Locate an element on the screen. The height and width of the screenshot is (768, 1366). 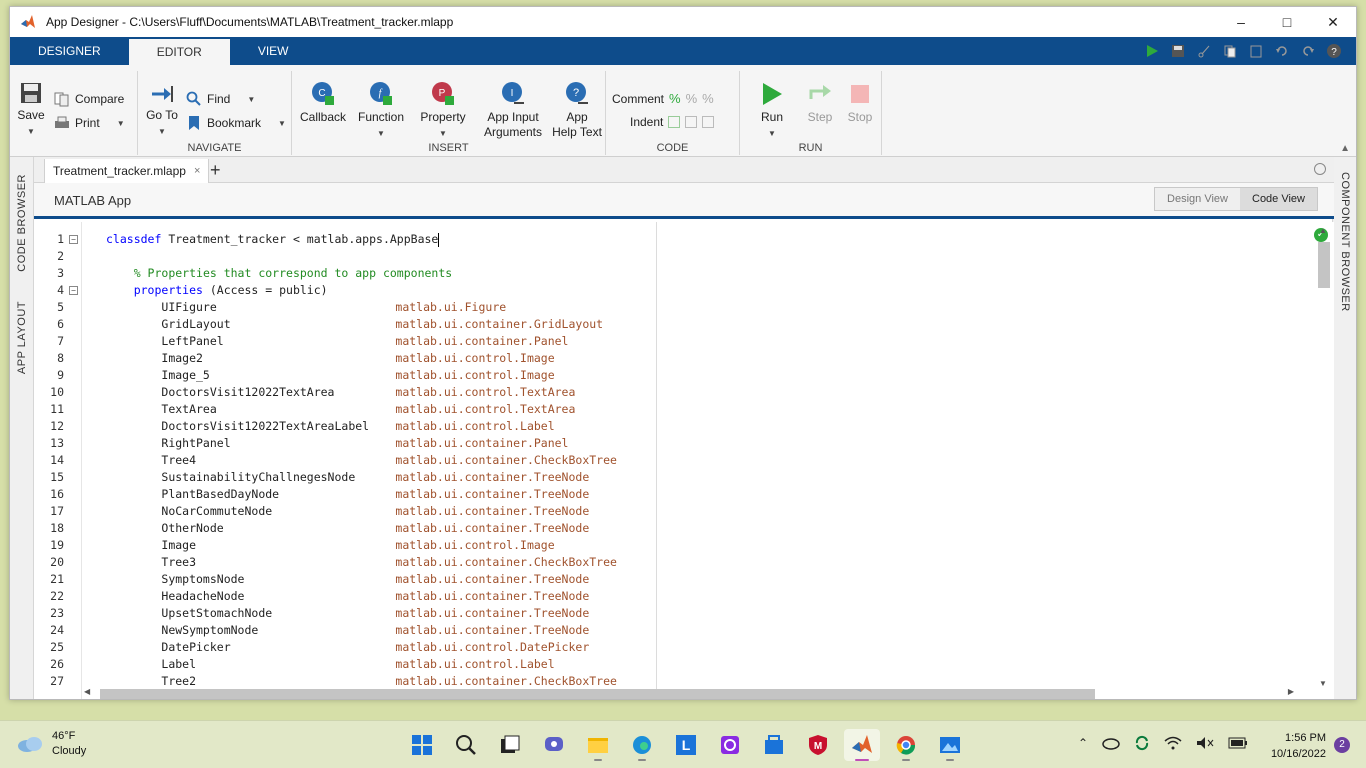
close-button: ✕ is located at coordinates (1333, 22).